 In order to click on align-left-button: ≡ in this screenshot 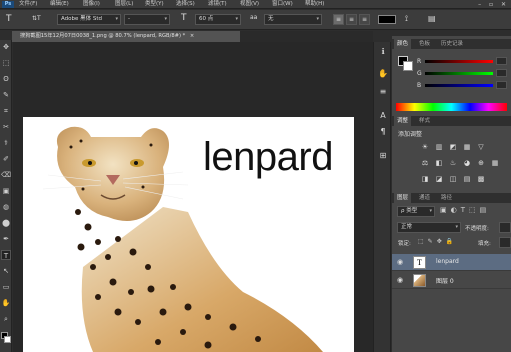, I will do `click(338, 19)`.